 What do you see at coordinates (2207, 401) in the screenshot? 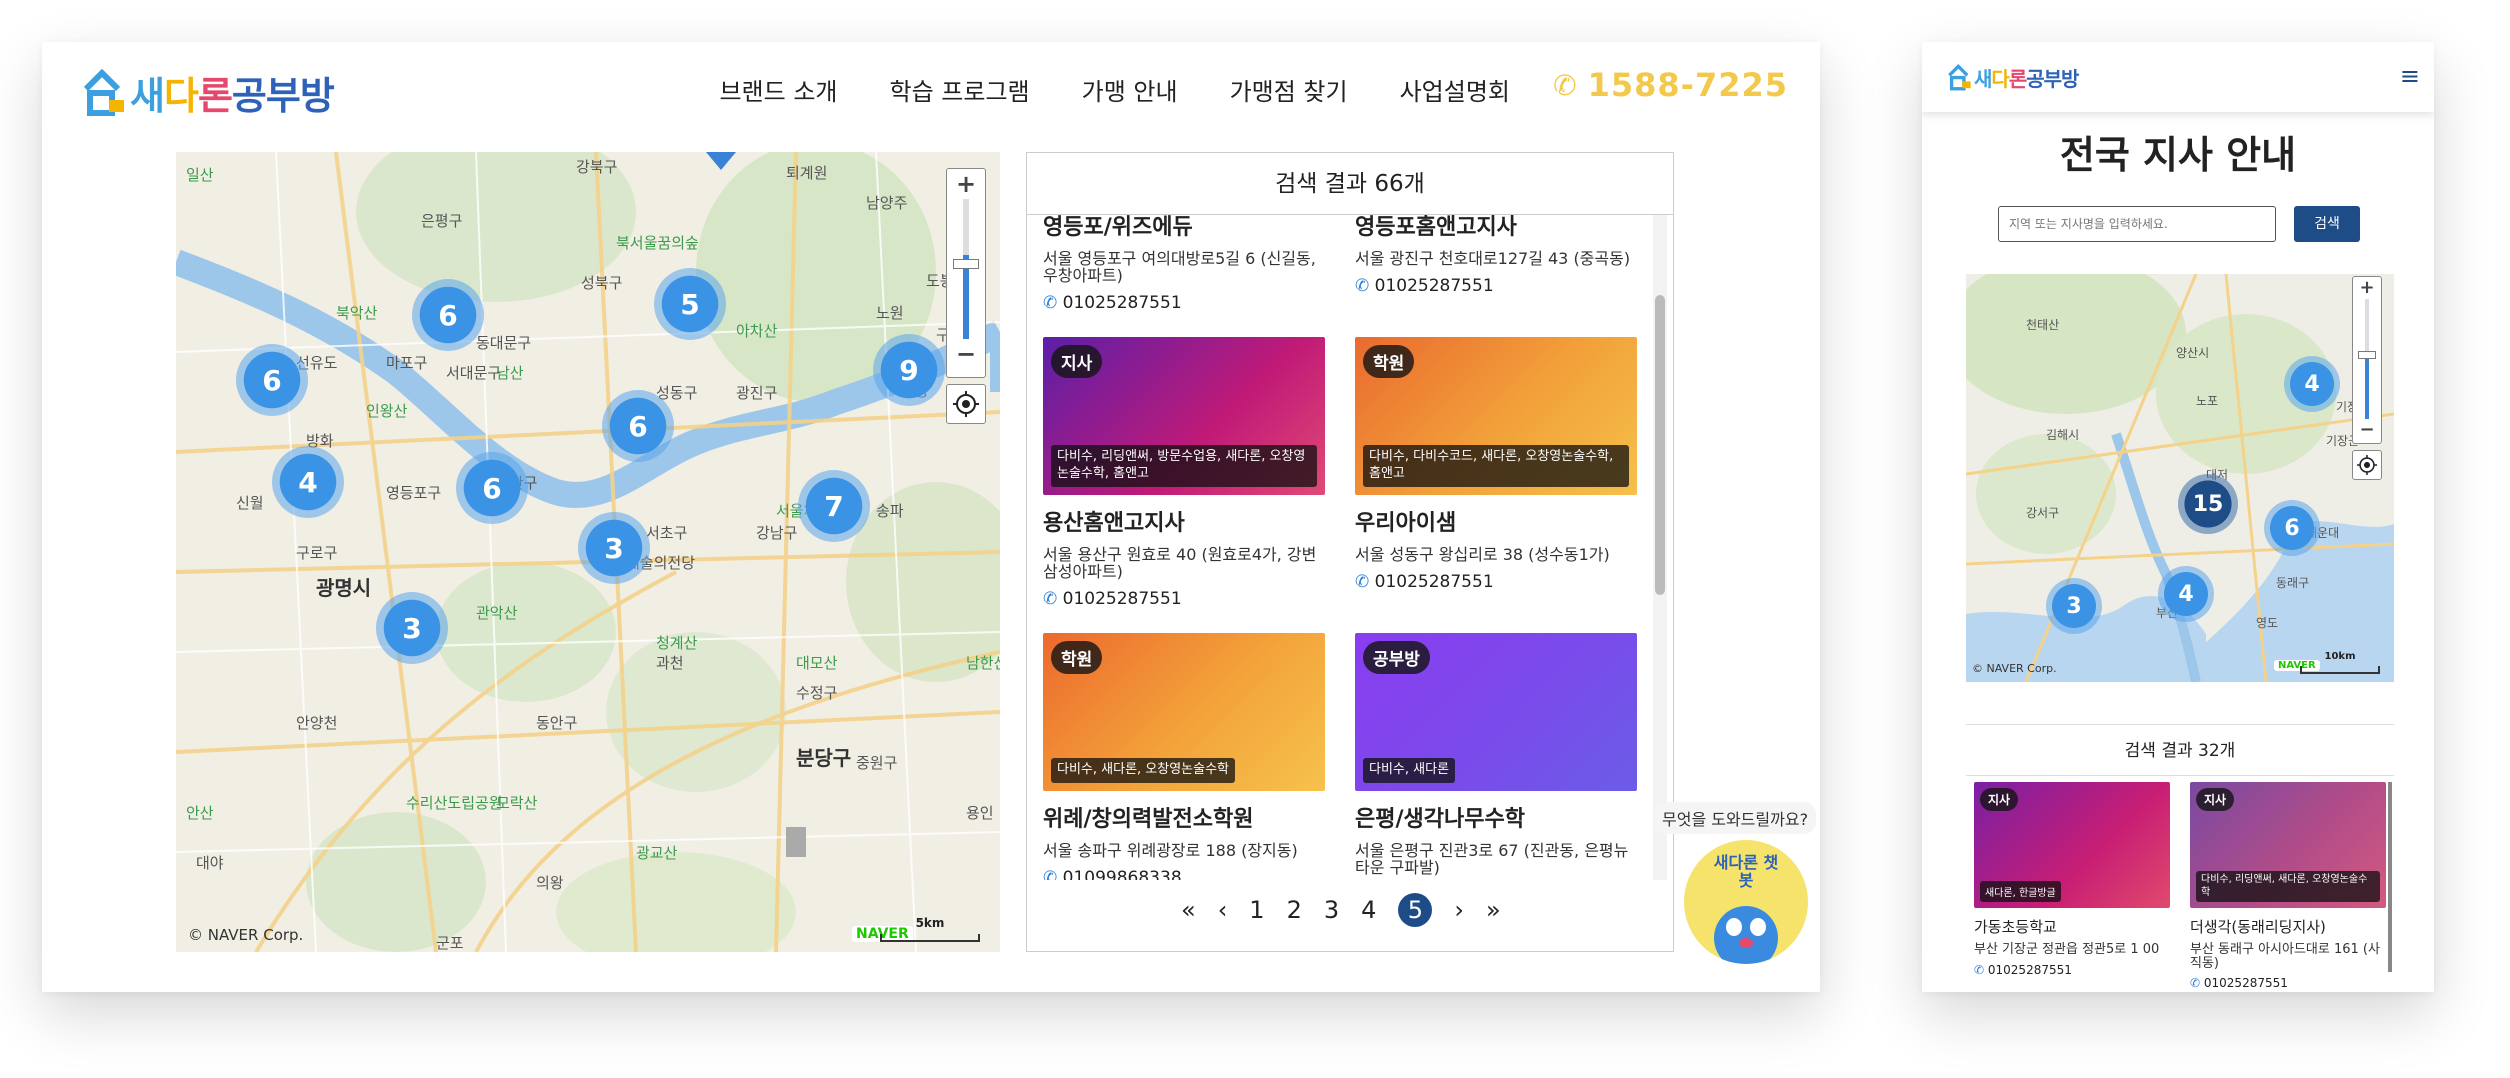
I see `map-place-label: 노포` at bounding box center [2207, 401].